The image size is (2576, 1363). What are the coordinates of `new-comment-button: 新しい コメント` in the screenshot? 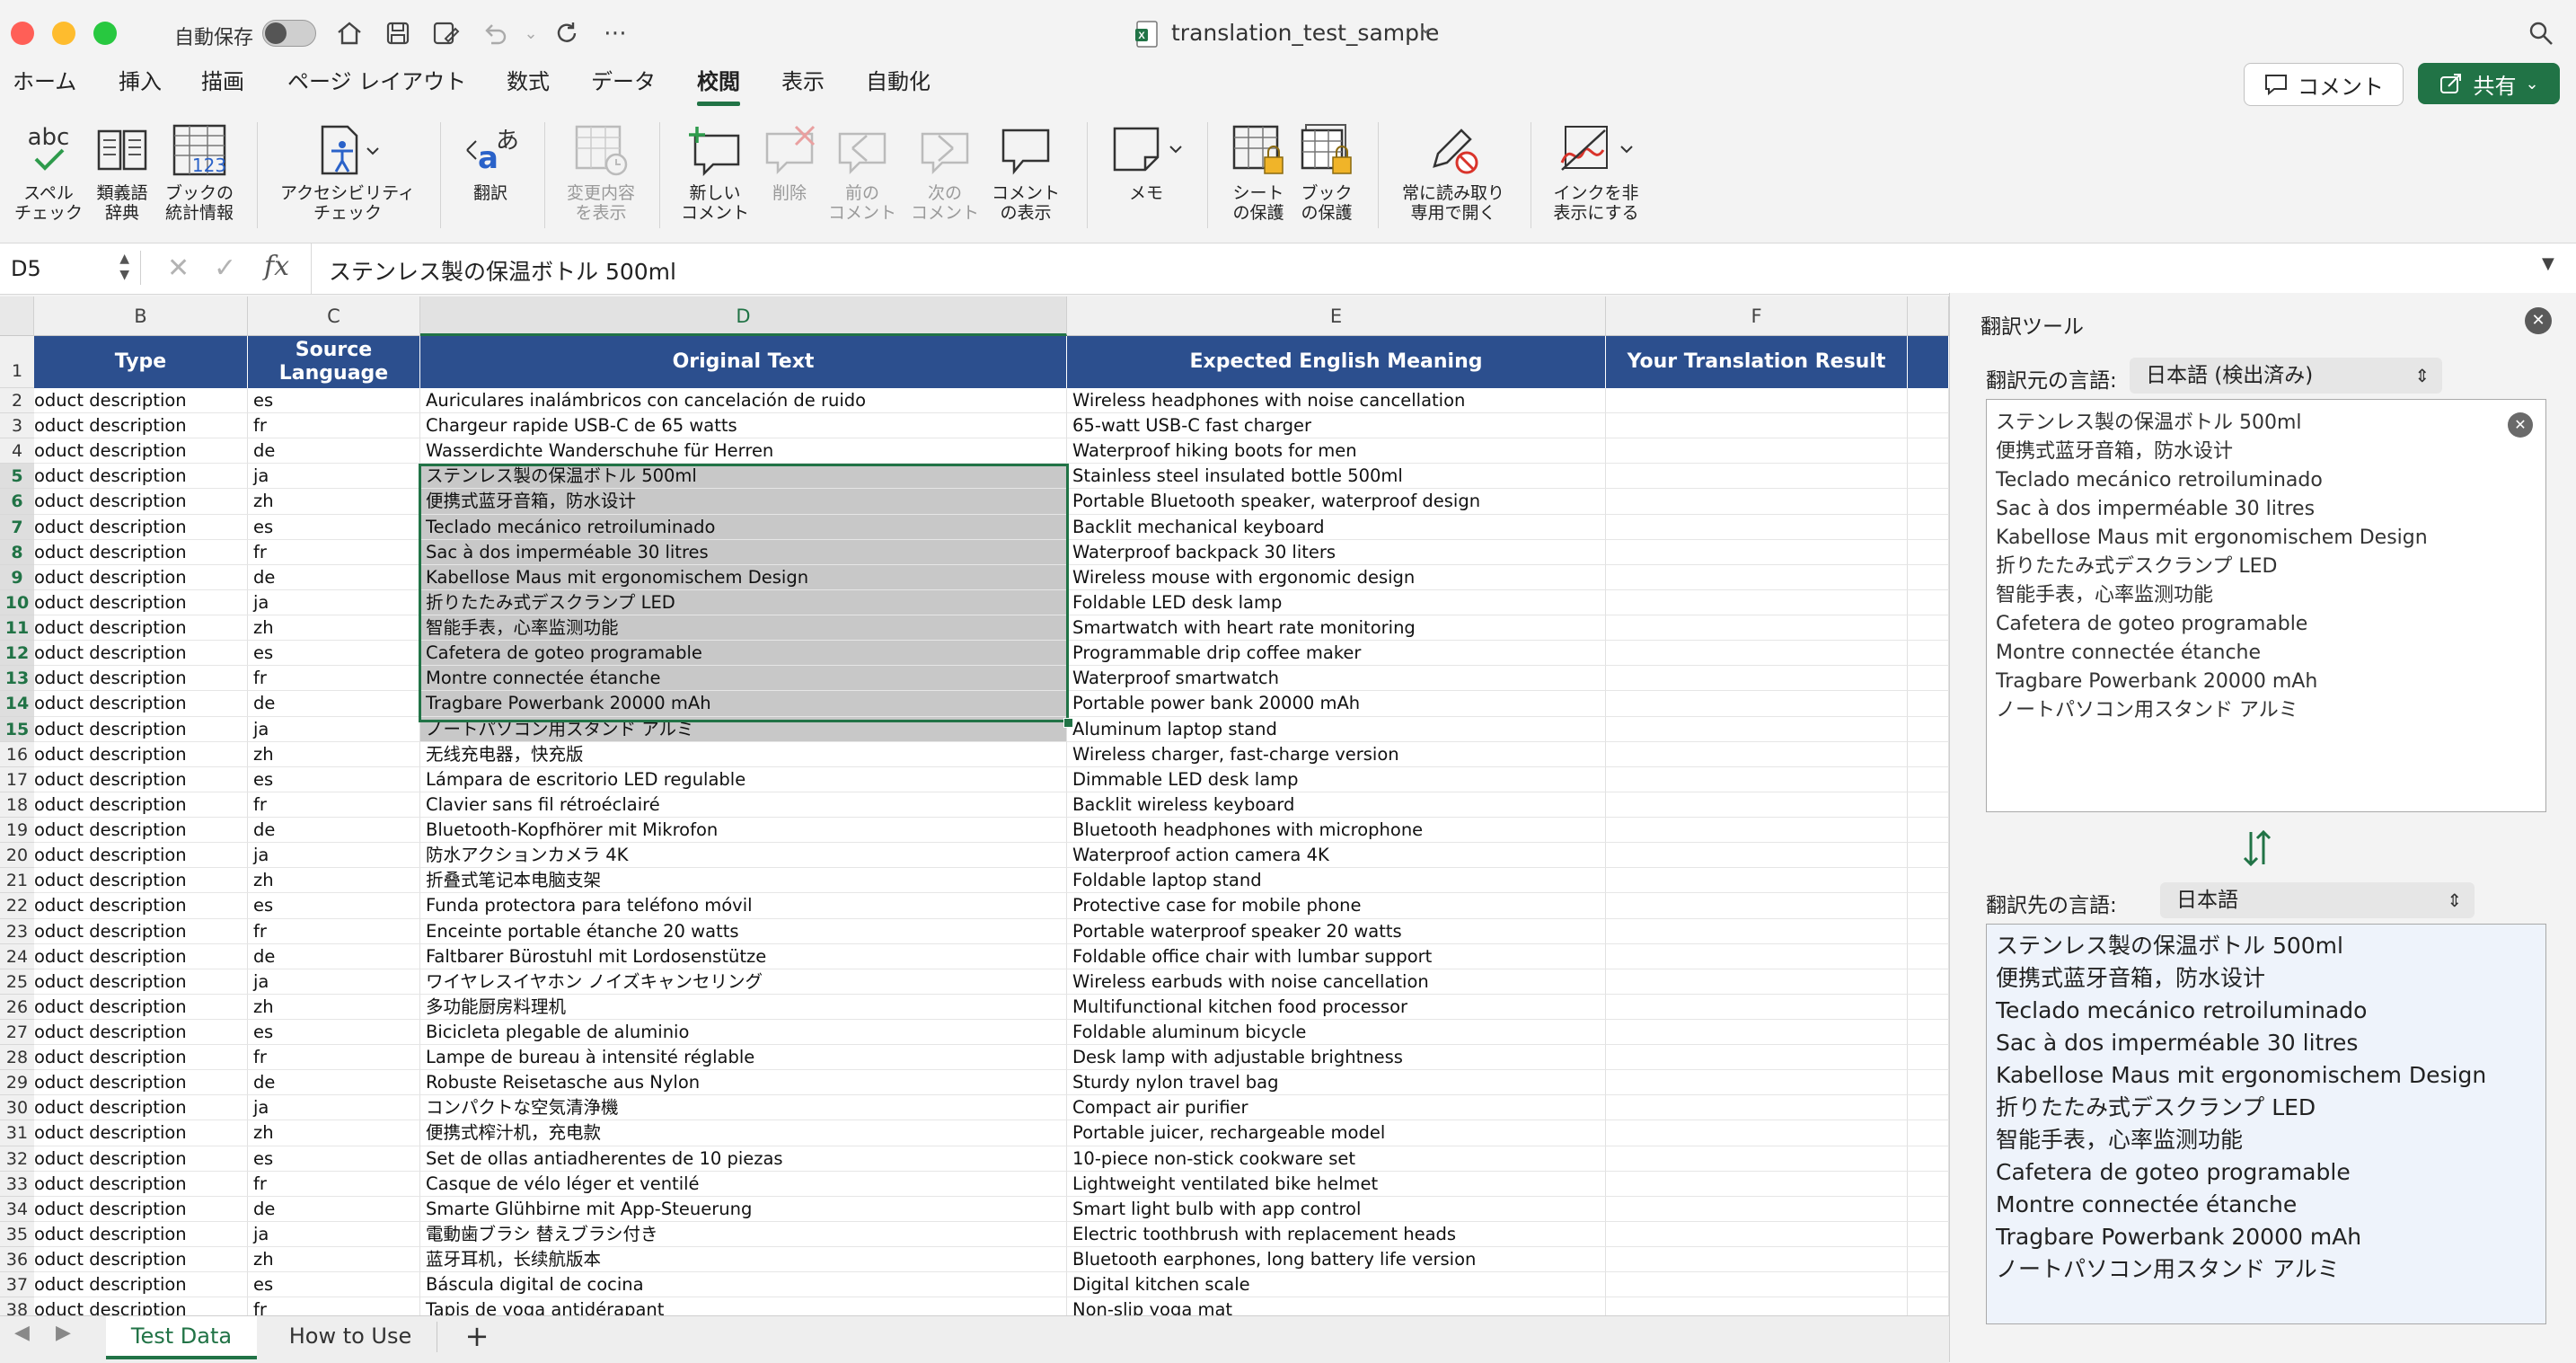 It's located at (715, 172).